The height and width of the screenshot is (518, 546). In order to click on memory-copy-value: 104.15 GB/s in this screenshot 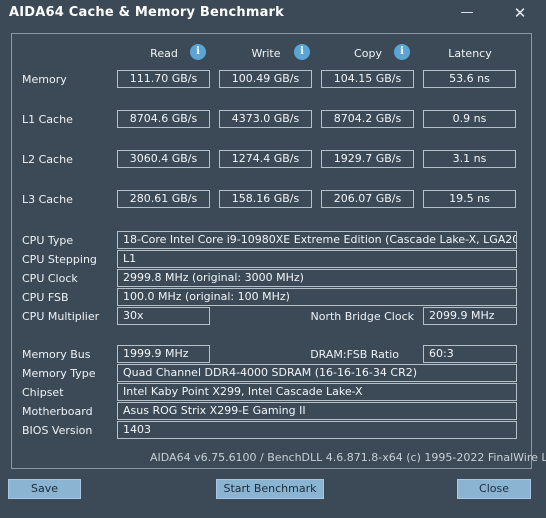, I will do `click(367, 79)`.